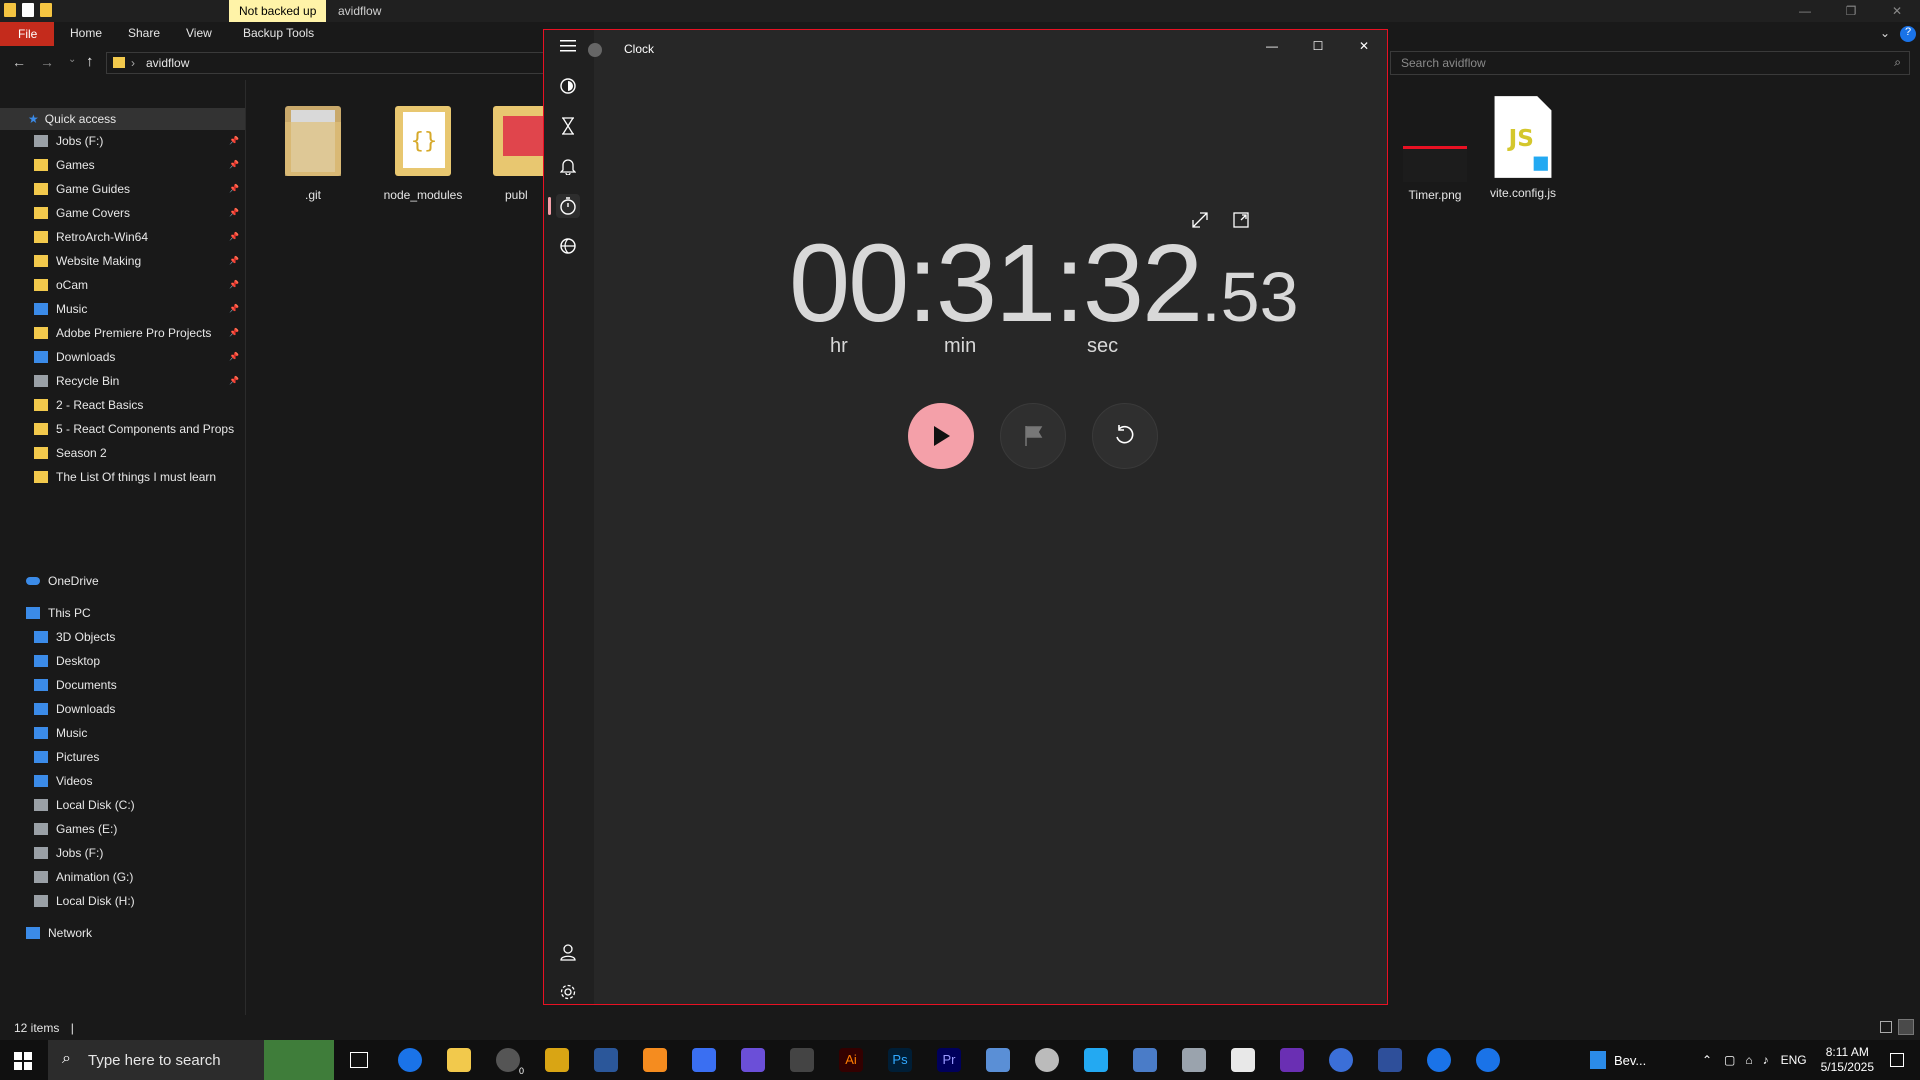 The image size is (1920, 1080). I want to click on chevron-up-icon: ⌃, so click(1707, 1060).